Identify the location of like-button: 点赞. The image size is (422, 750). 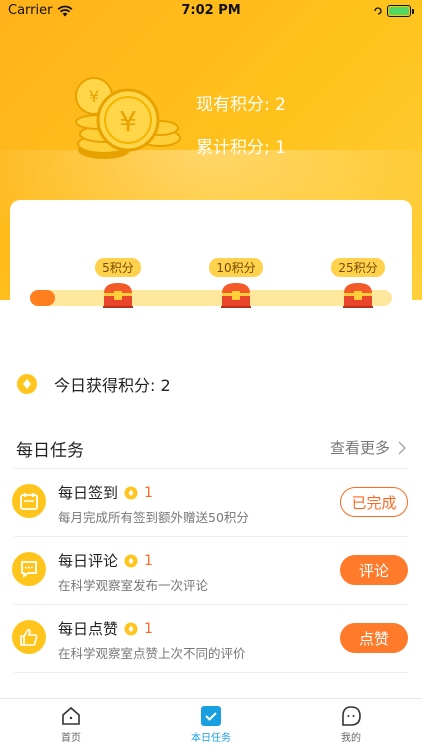
(374, 638).